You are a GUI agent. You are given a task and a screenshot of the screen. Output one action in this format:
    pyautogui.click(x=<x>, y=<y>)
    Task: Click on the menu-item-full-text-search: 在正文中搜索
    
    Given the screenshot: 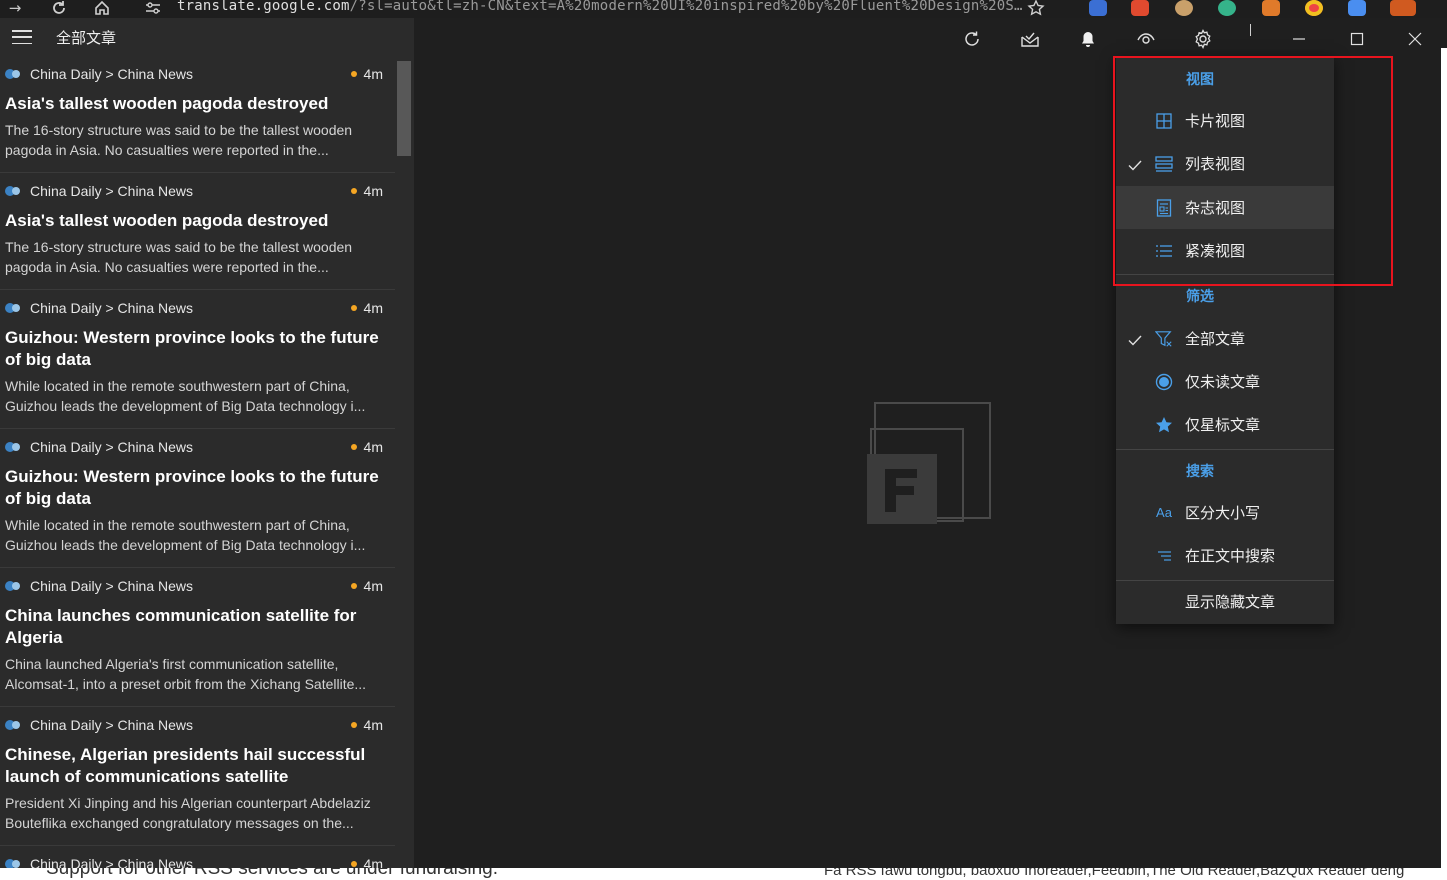 What is the action you would take?
    pyautogui.click(x=1225, y=555)
    